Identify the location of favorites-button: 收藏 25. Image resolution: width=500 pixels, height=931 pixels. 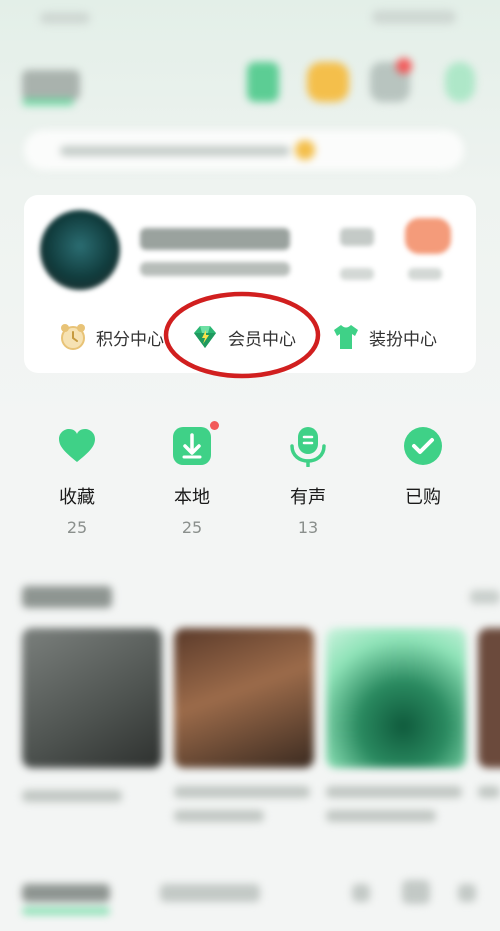
(77, 485).